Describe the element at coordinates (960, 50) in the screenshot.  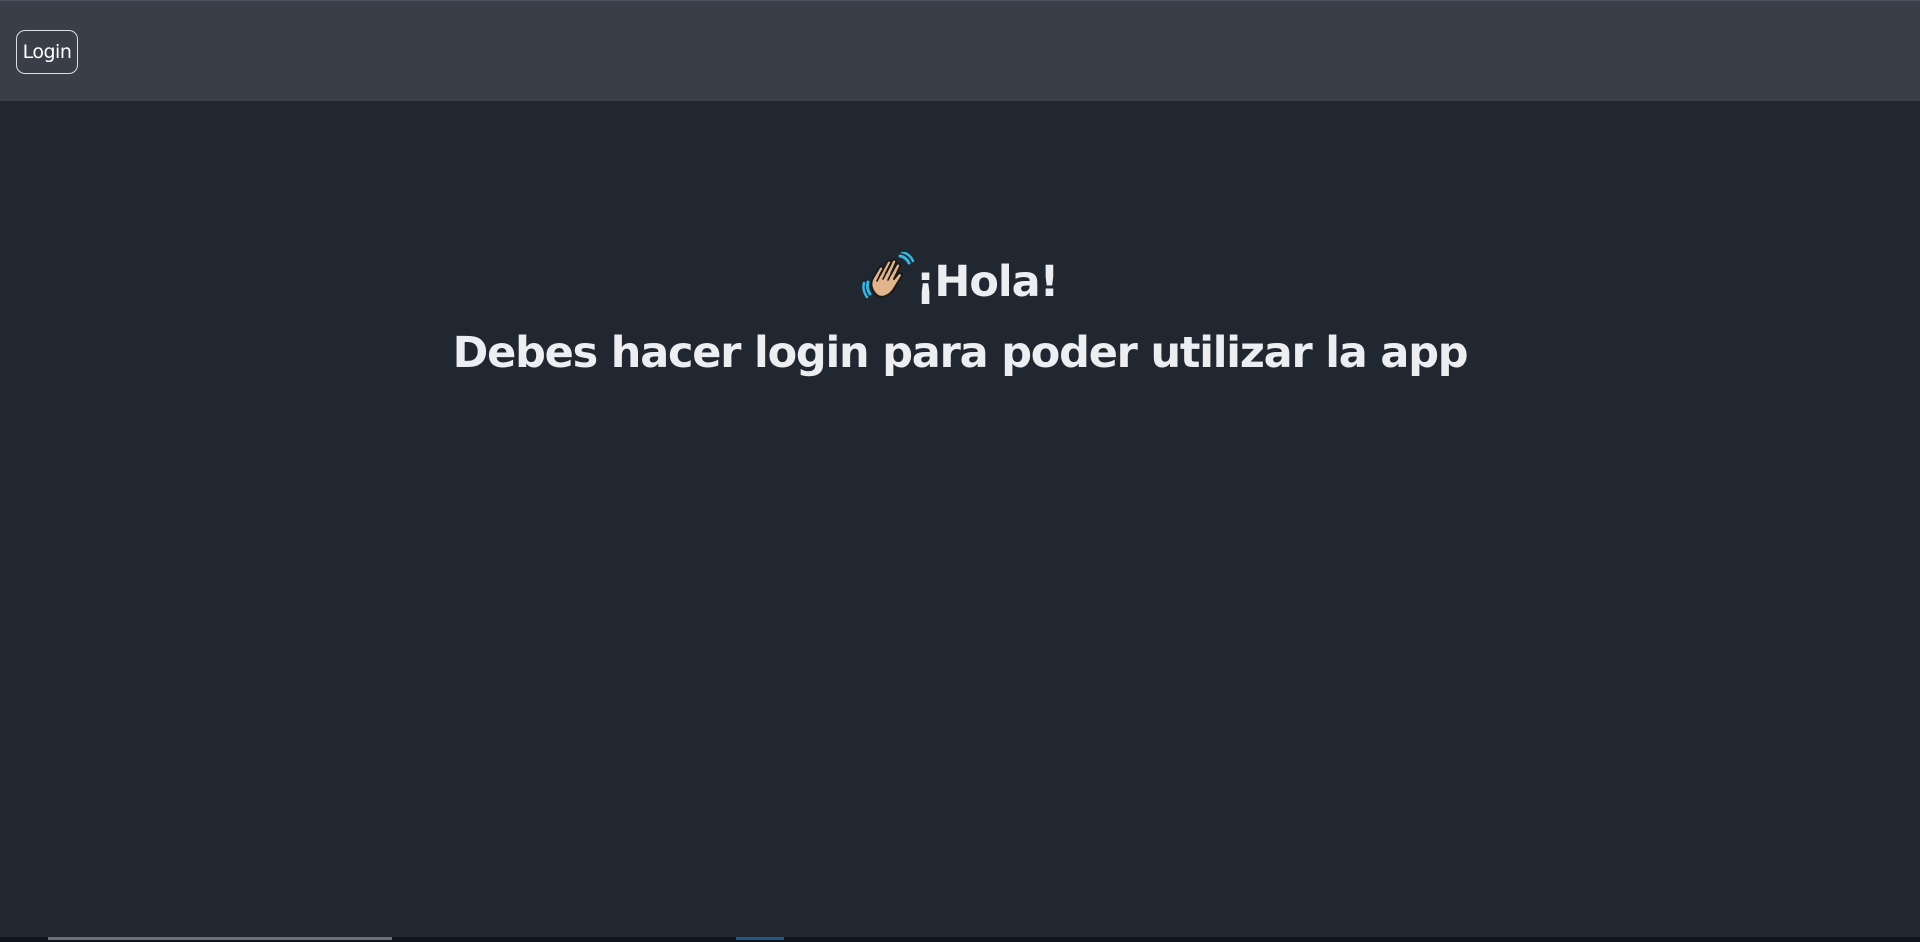
I see `top-navbar: Login` at that location.